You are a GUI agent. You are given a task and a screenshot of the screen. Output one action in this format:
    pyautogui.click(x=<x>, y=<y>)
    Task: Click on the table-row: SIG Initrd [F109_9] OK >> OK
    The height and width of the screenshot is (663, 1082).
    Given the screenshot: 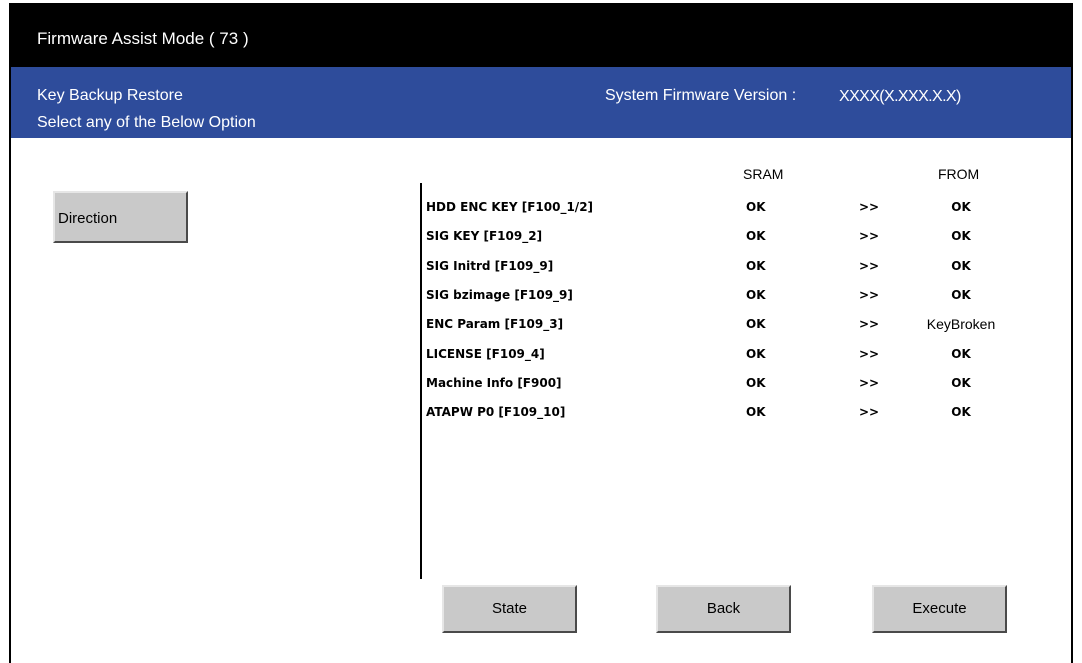 What is the action you would take?
    pyautogui.click(x=541, y=269)
    